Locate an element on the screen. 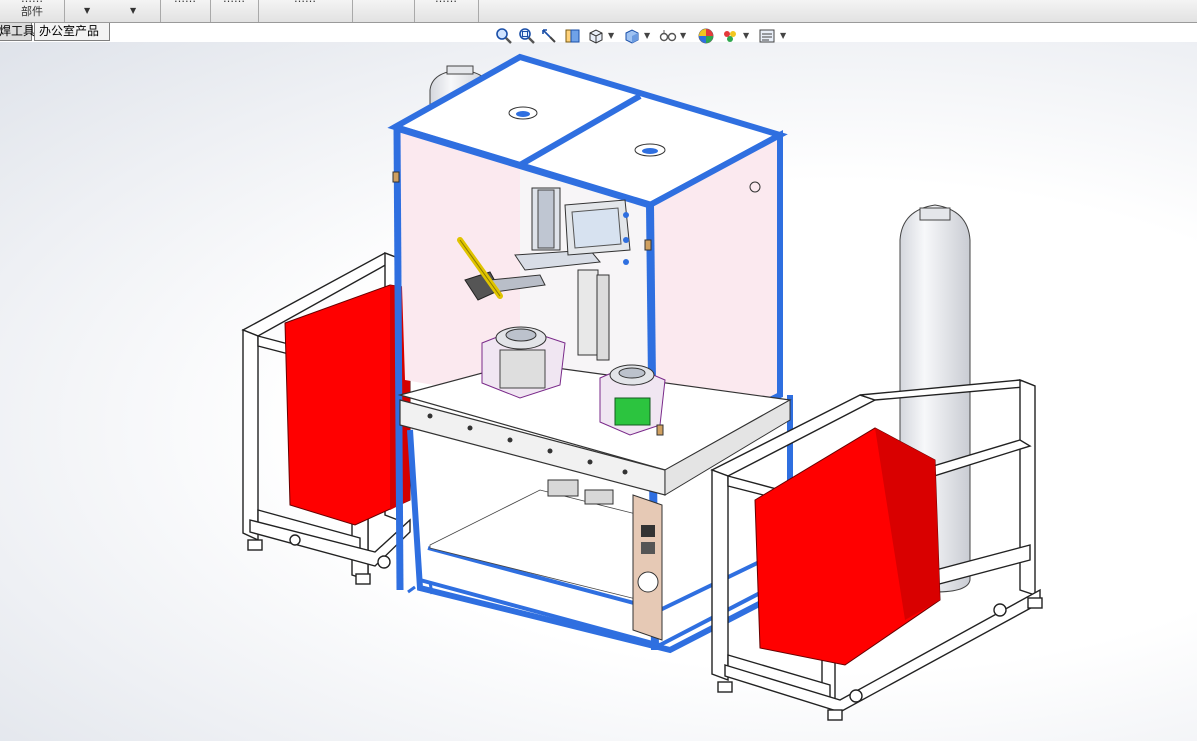 The height and width of the screenshot is (741, 1197). right-red-bin is located at coordinates (847, 546).